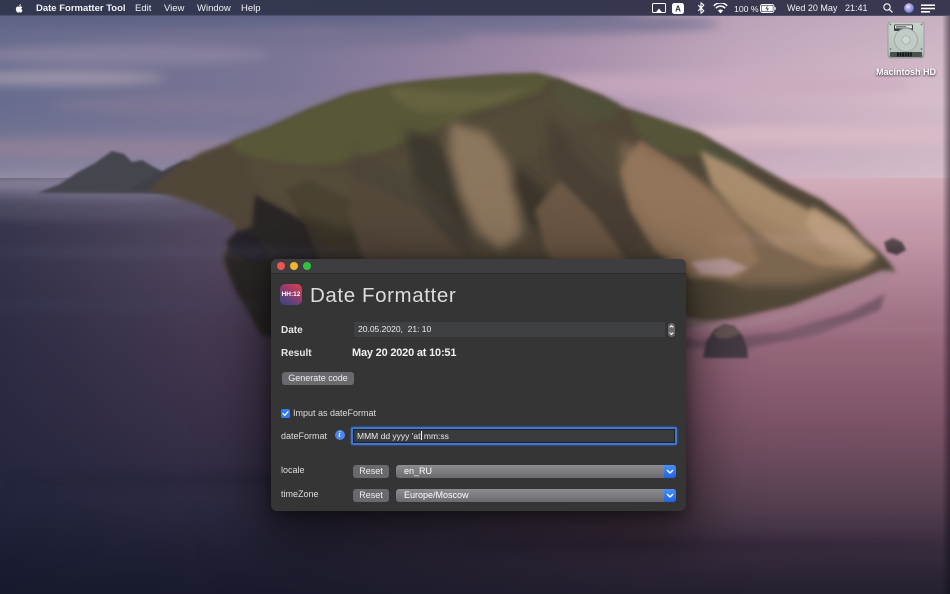 This screenshot has width=950, height=594. What do you see at coordinates (678, 8) in the screenshot?
I see `svg-text: A` at bounding box center [678, 8].